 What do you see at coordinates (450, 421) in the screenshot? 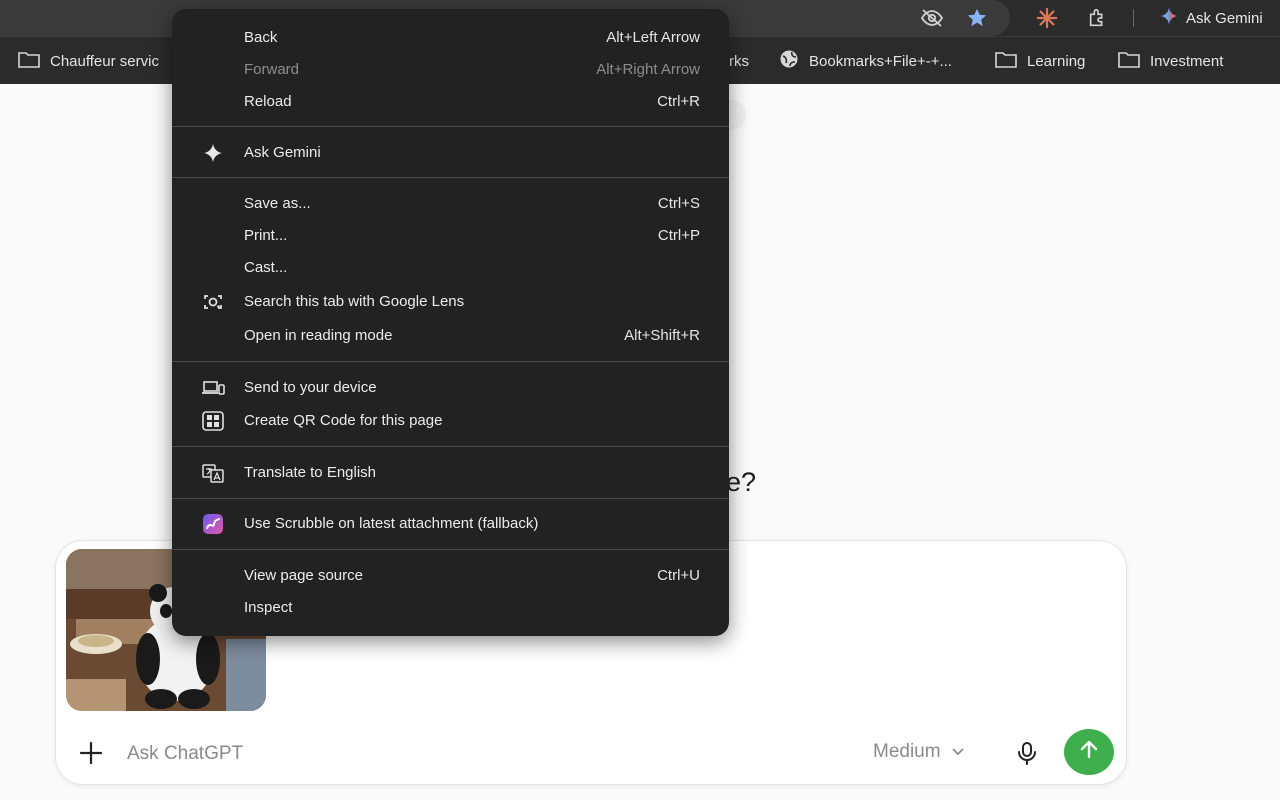
I see `menu-item-qr-code: Create QR Code for this page` at bounding box center [450, 421].